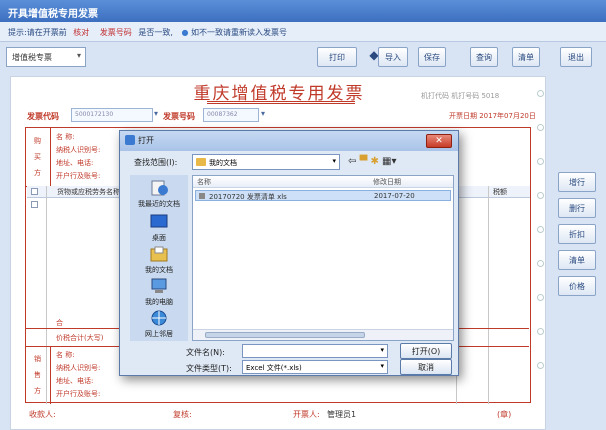 Image resolution: width=606 pixels, height=430 pixels. Describe the element at coordinates (315, 367) in the screenshot. I see `filetype-select: Excel 文件(*.xls) ▾` at that location.